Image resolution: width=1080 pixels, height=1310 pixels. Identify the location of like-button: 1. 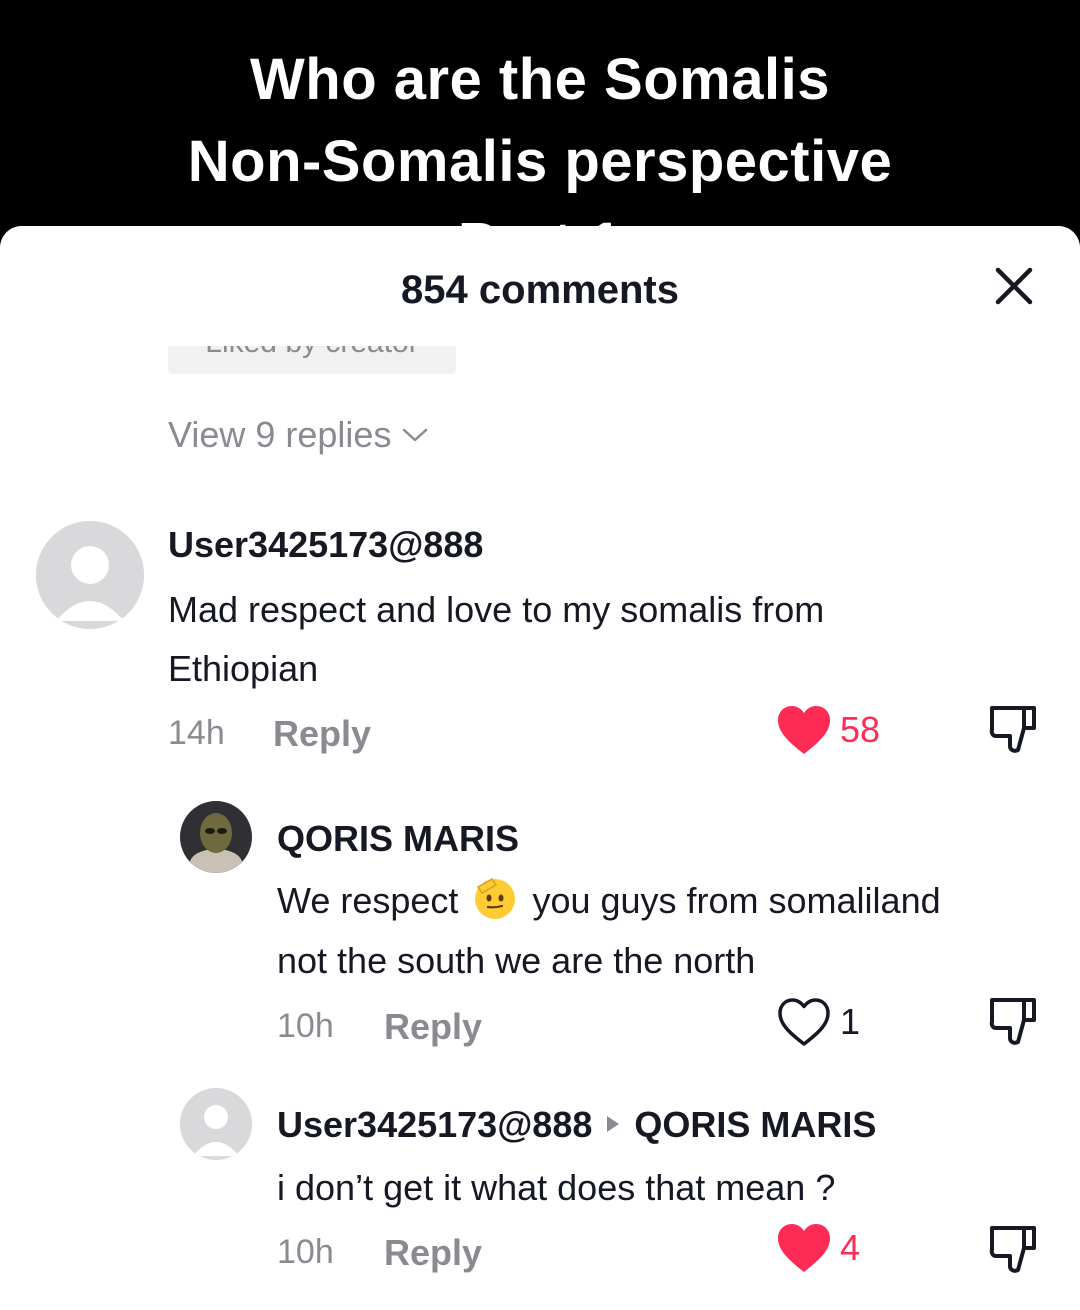
(818, 1022).